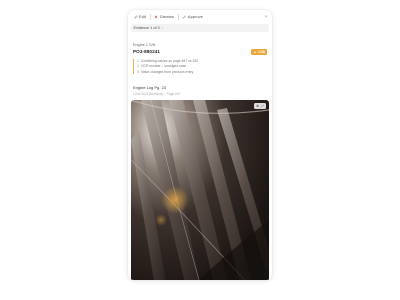  I want to click on document-title: Engine Log Pg. 23, so click(149, 87).